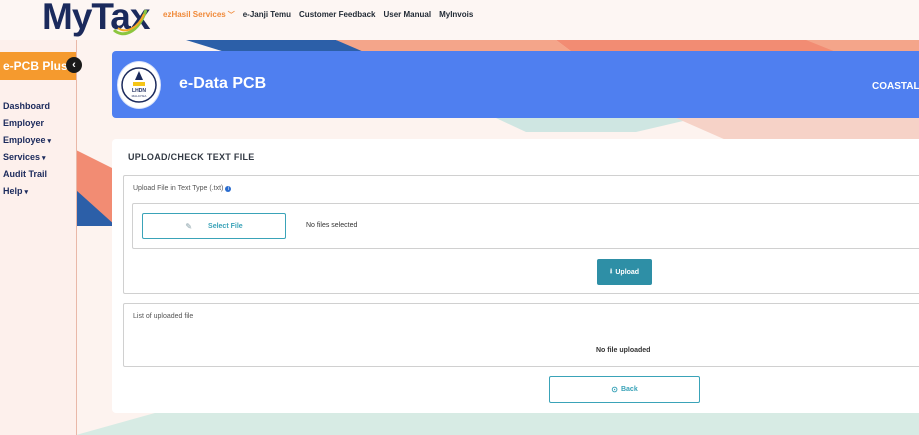 This screenshot has height=435, width=919. Describe the element at coordinates (189, 226) in the screenshot. I see `paperclip-icon: ✎` at that location.